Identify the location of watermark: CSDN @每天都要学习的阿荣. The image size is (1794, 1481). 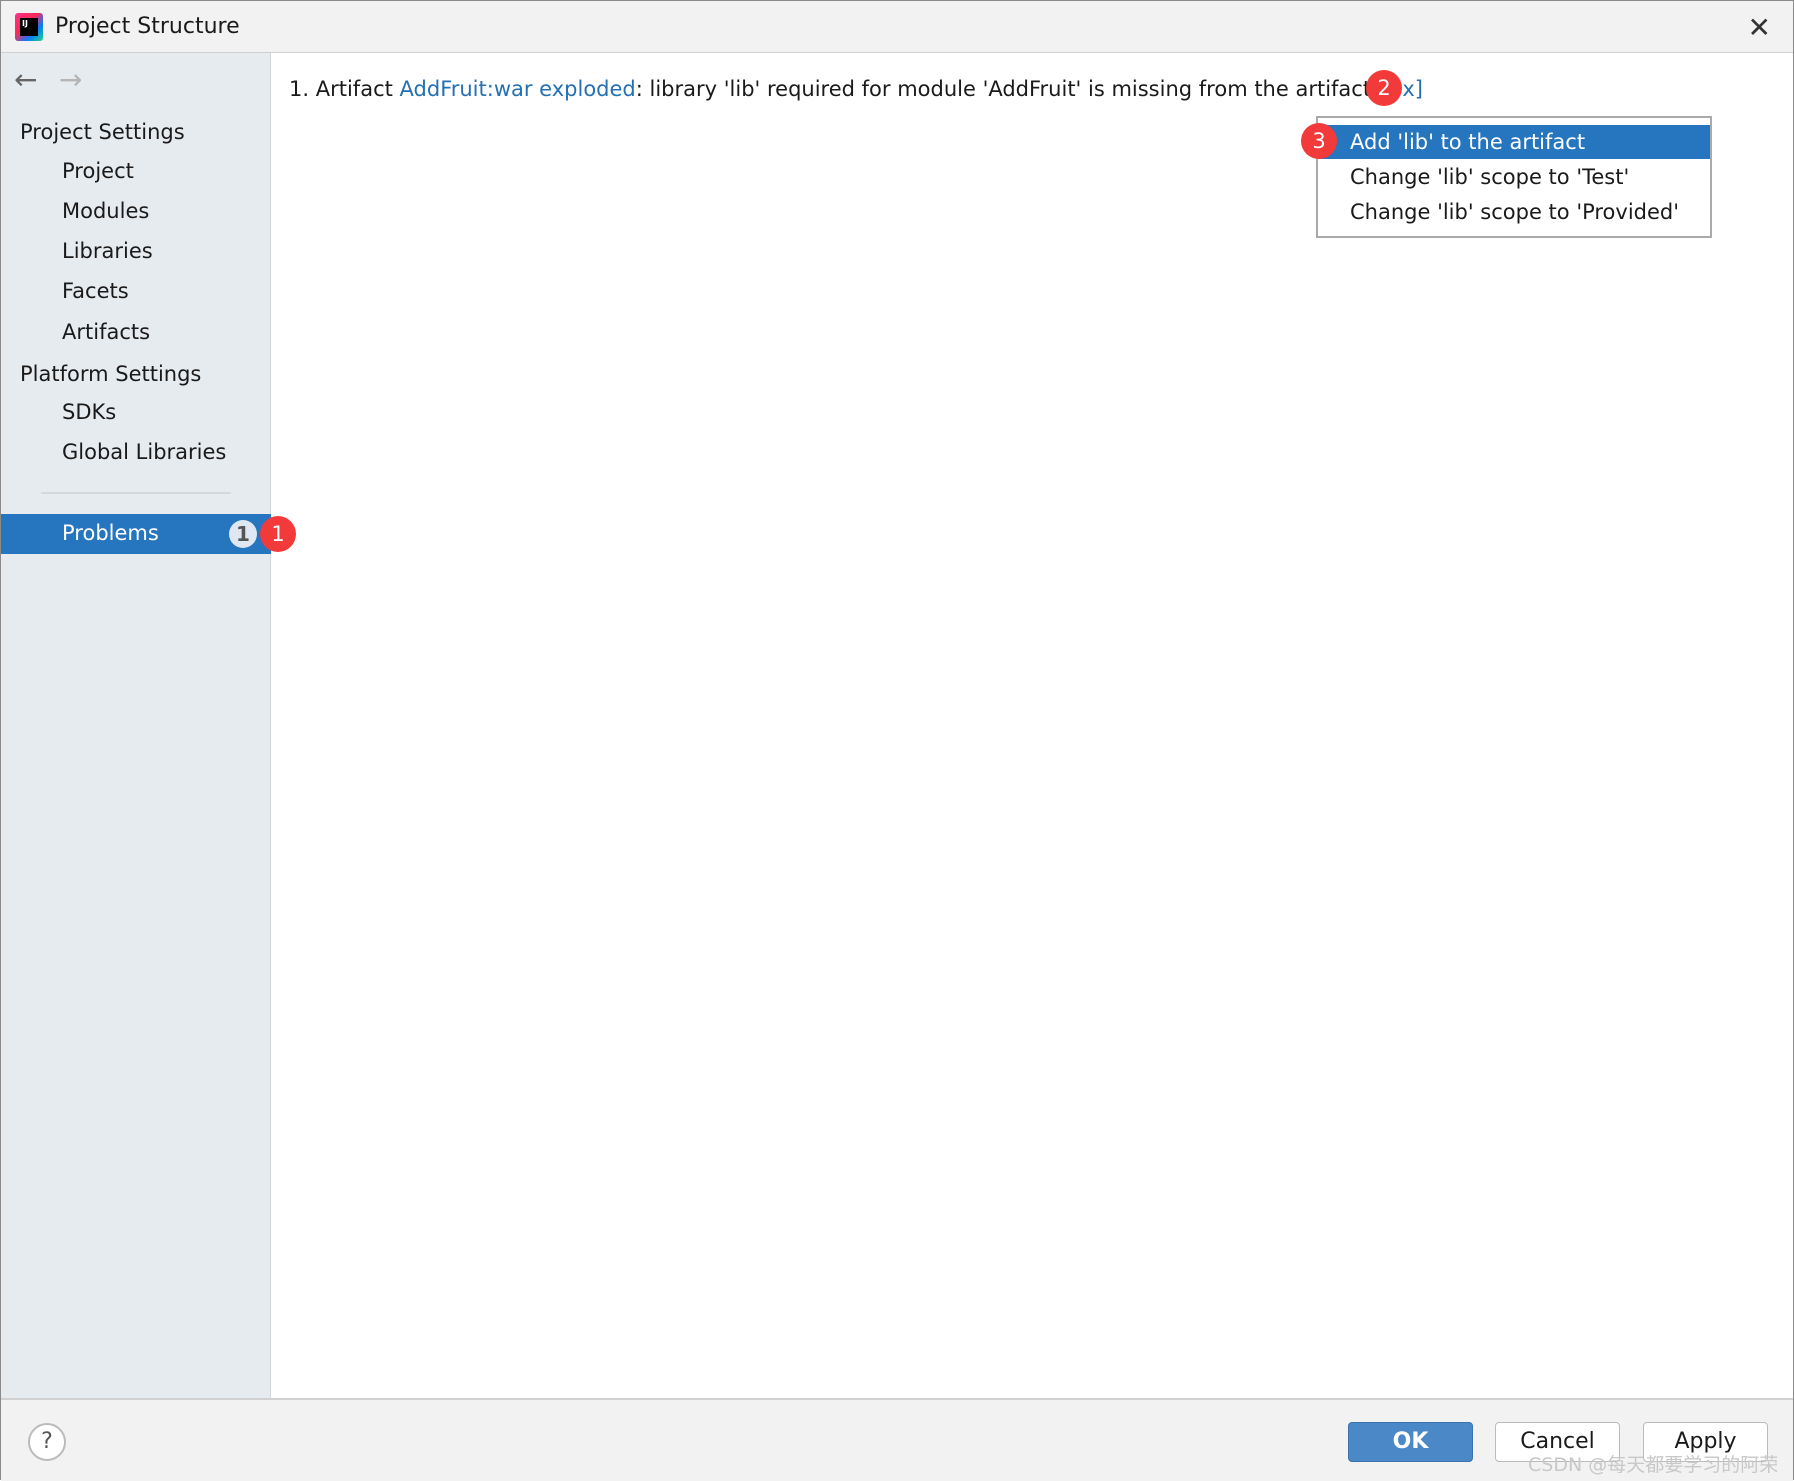
(1653, 1465).